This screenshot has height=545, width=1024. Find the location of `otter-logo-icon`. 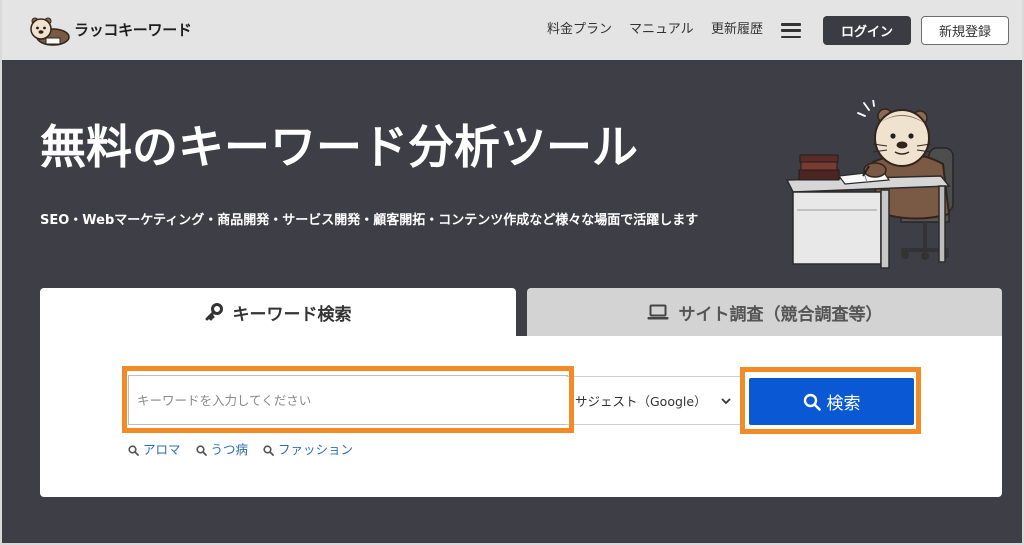

otter-logo-icon is located at coordinates (50, 31).